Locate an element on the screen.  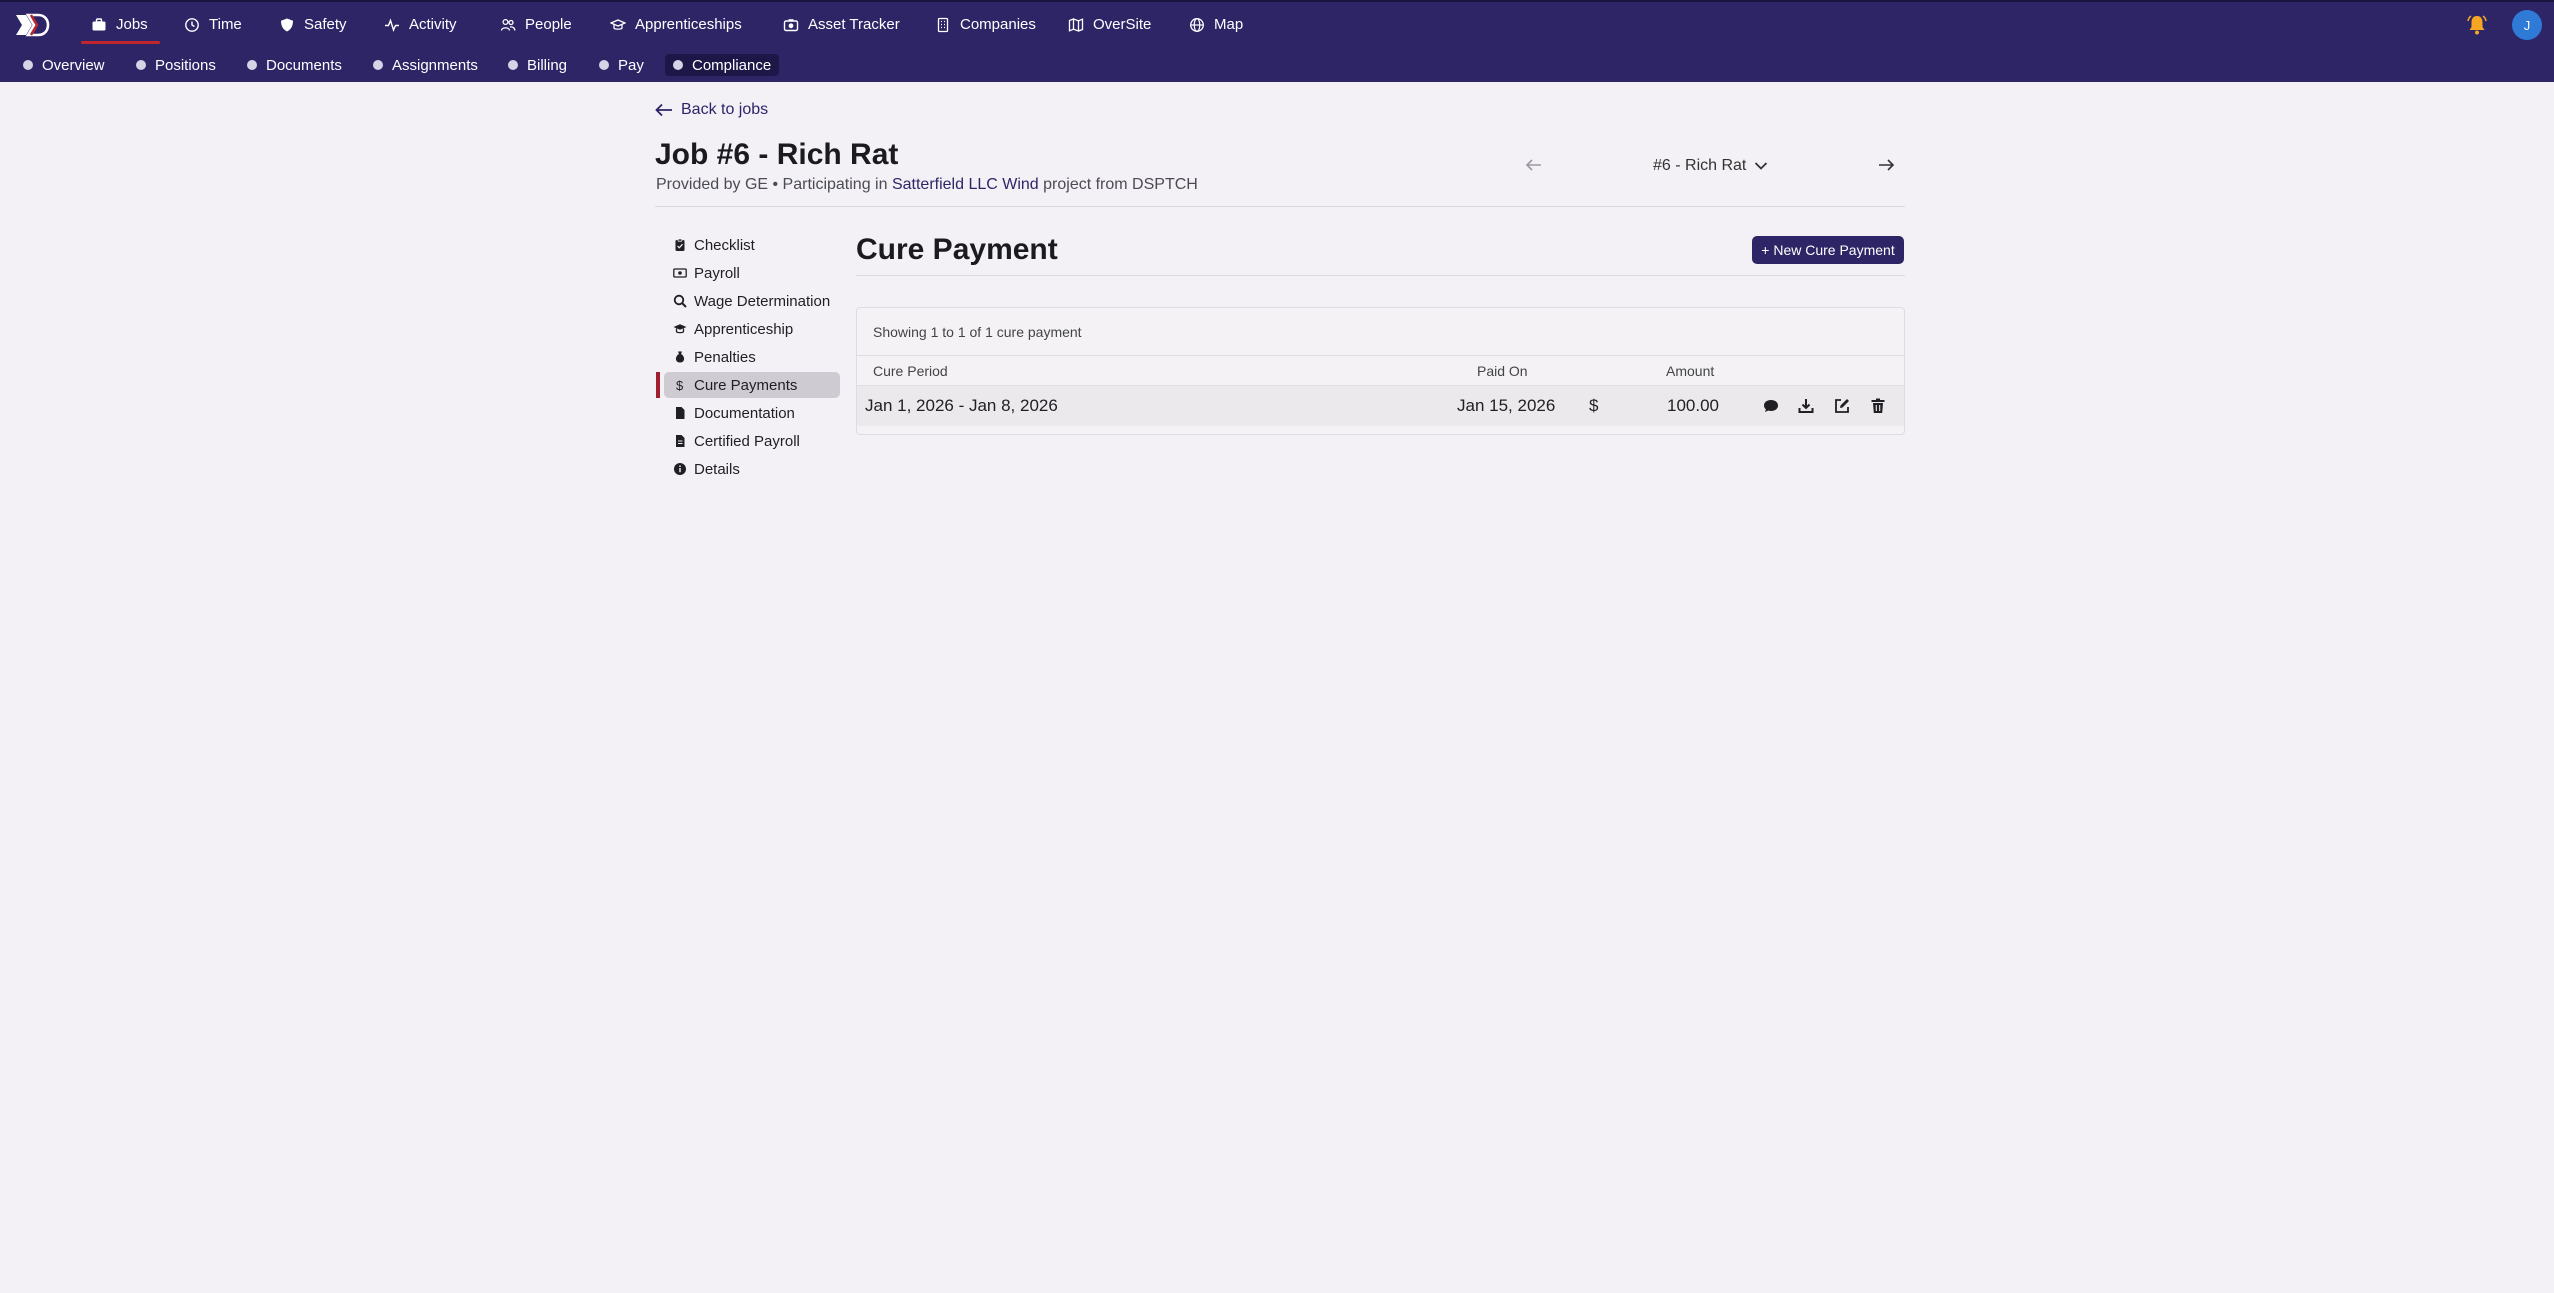
sidebar-item-penalties: Penalties is located at coordinates (752, 357).